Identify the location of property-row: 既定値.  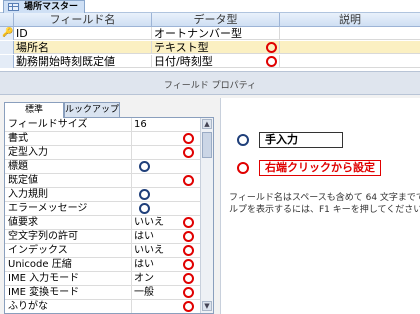
(109, 181).